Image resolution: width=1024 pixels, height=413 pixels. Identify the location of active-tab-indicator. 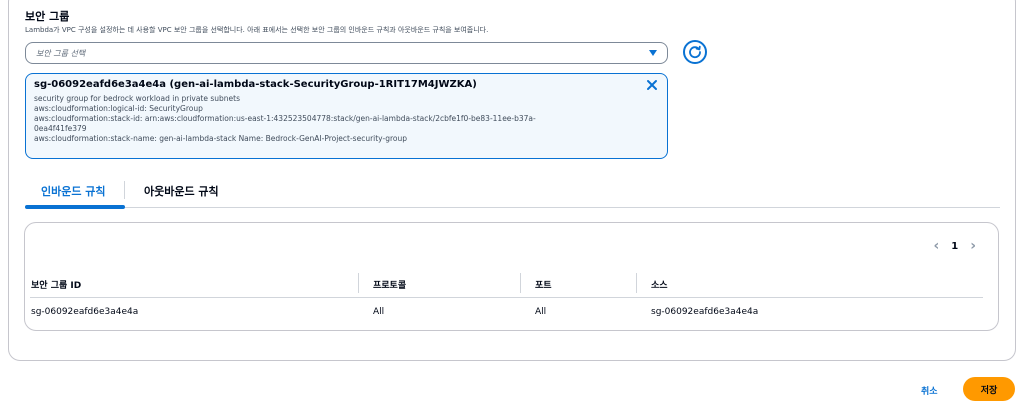
(75, 207).